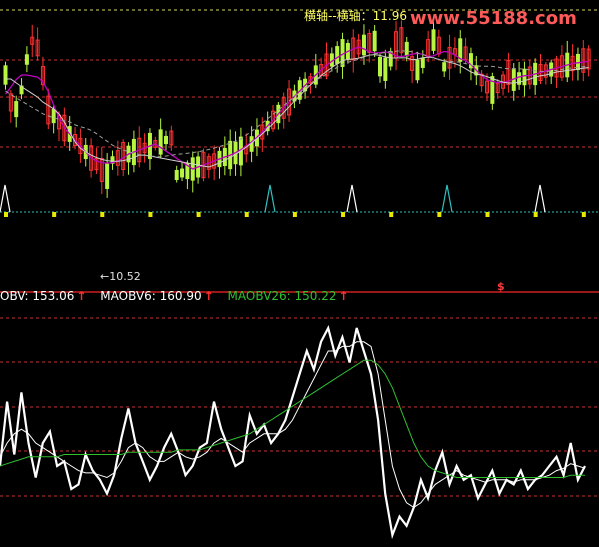 The height and width of the screenshot is (547, 599). What do you see at coordinates (120, 276) in the screenshot?
I see `low-price-note: ←10.52` at bounding box center [120, 276].